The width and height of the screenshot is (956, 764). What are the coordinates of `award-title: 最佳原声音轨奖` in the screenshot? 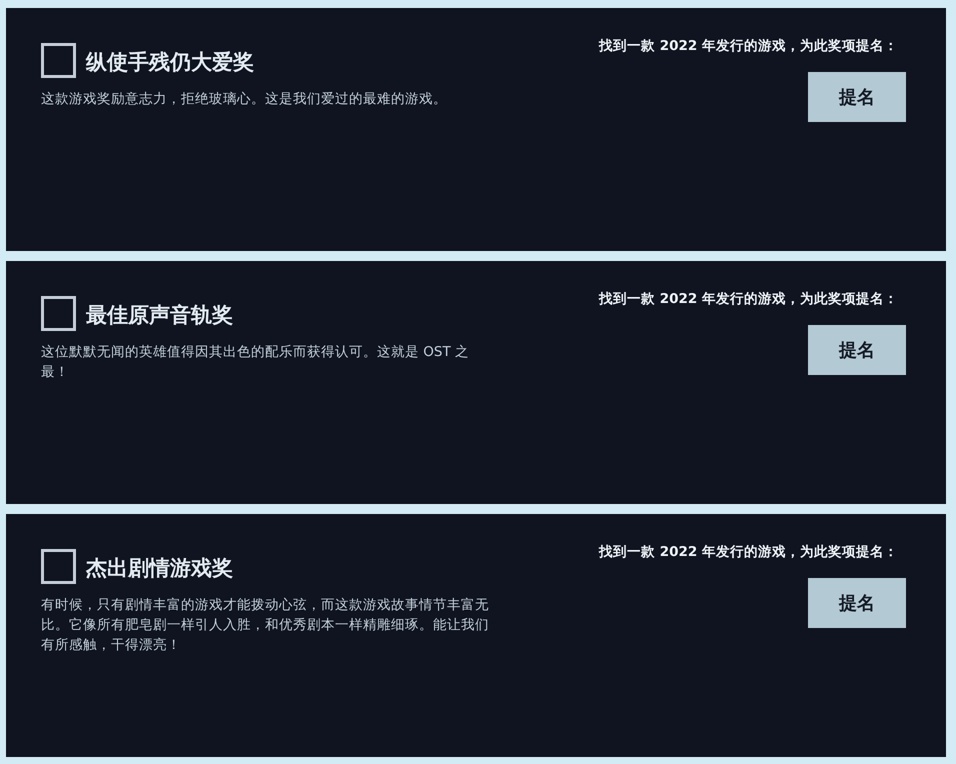 It's located at (159, 315).